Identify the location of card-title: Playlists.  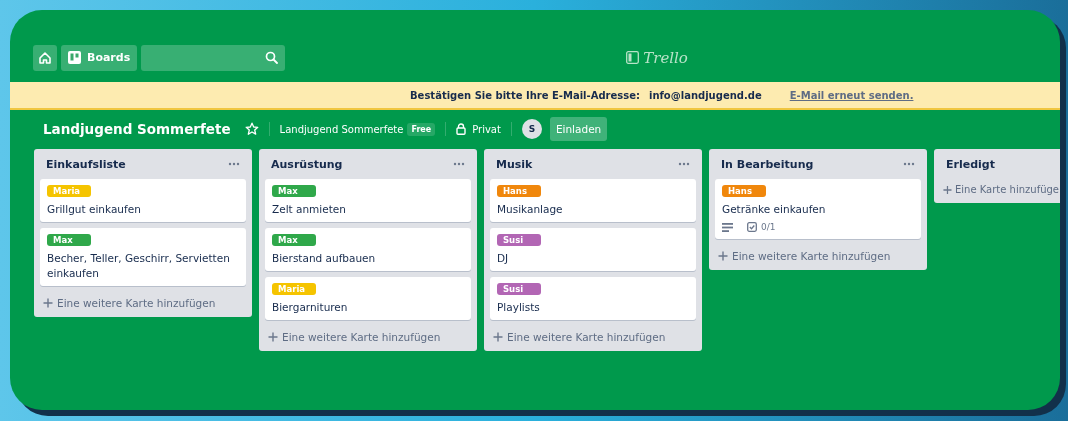
(518, 307).